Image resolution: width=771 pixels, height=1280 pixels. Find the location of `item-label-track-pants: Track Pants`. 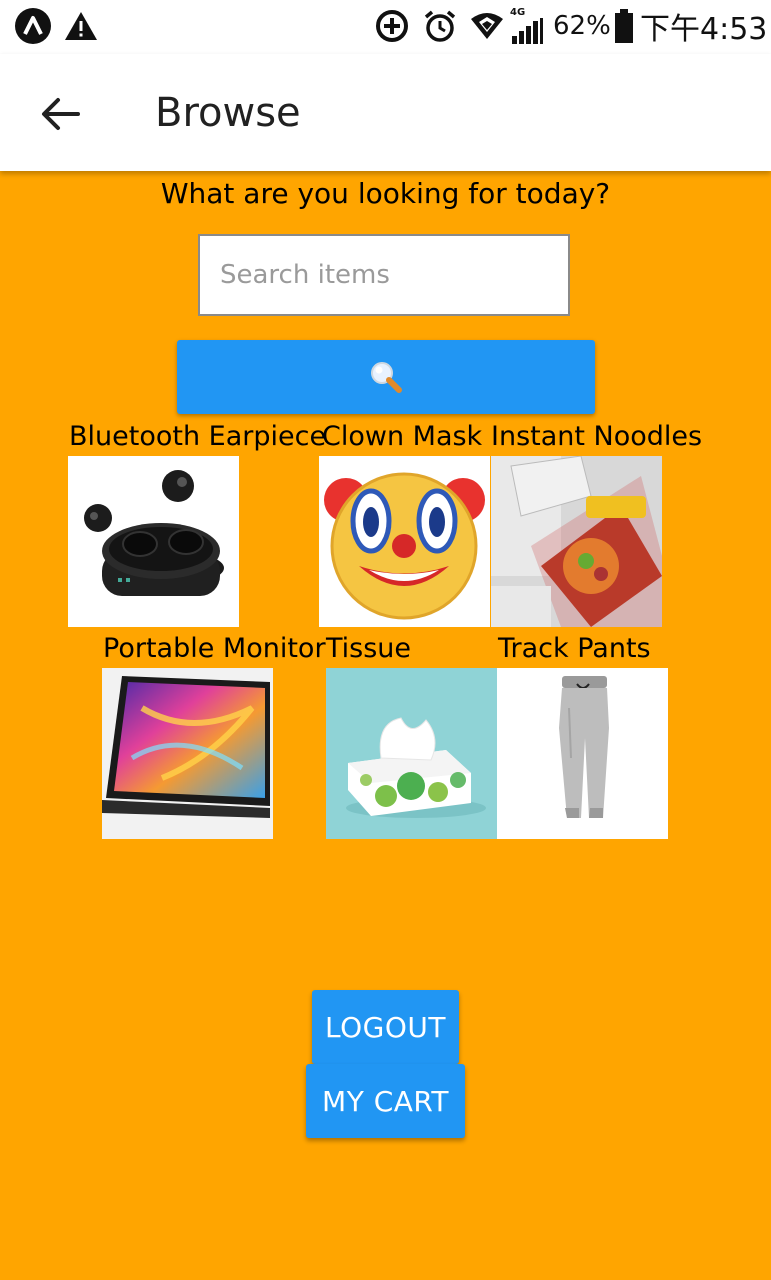

item-label-track-pants: Track Pants is located at coordinates (574, 648).